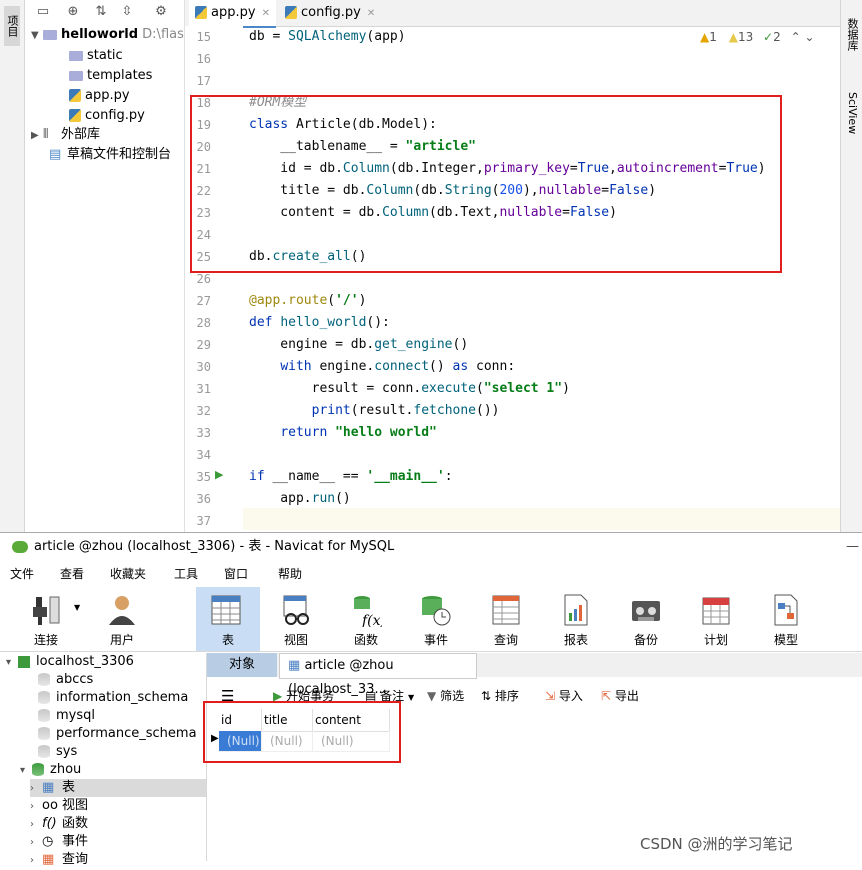 This screenshot has width=862, height=870. I want to click on toolbar-backup-button: 备份, so click(646, 619).